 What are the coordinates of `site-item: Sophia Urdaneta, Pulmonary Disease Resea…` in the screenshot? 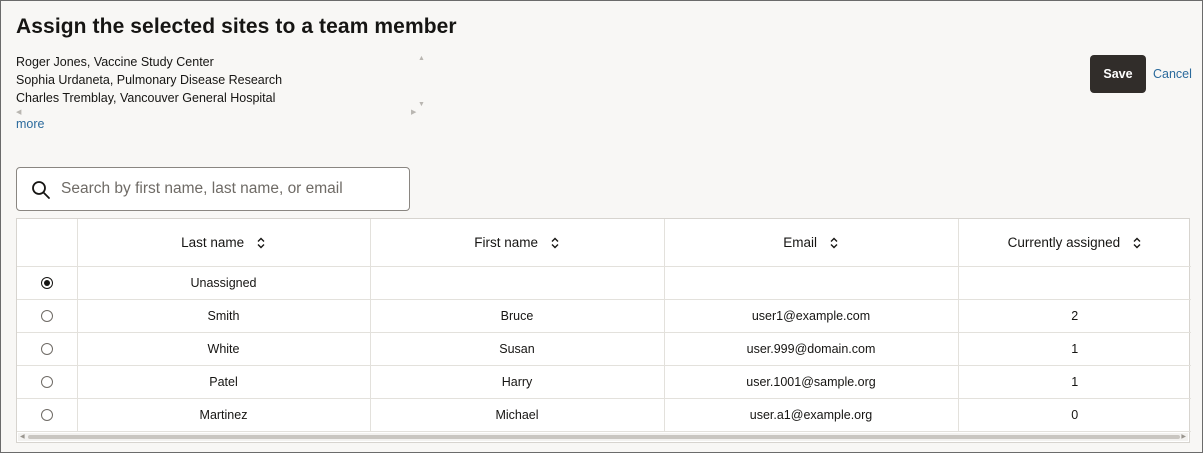 It's located at (149, 80).